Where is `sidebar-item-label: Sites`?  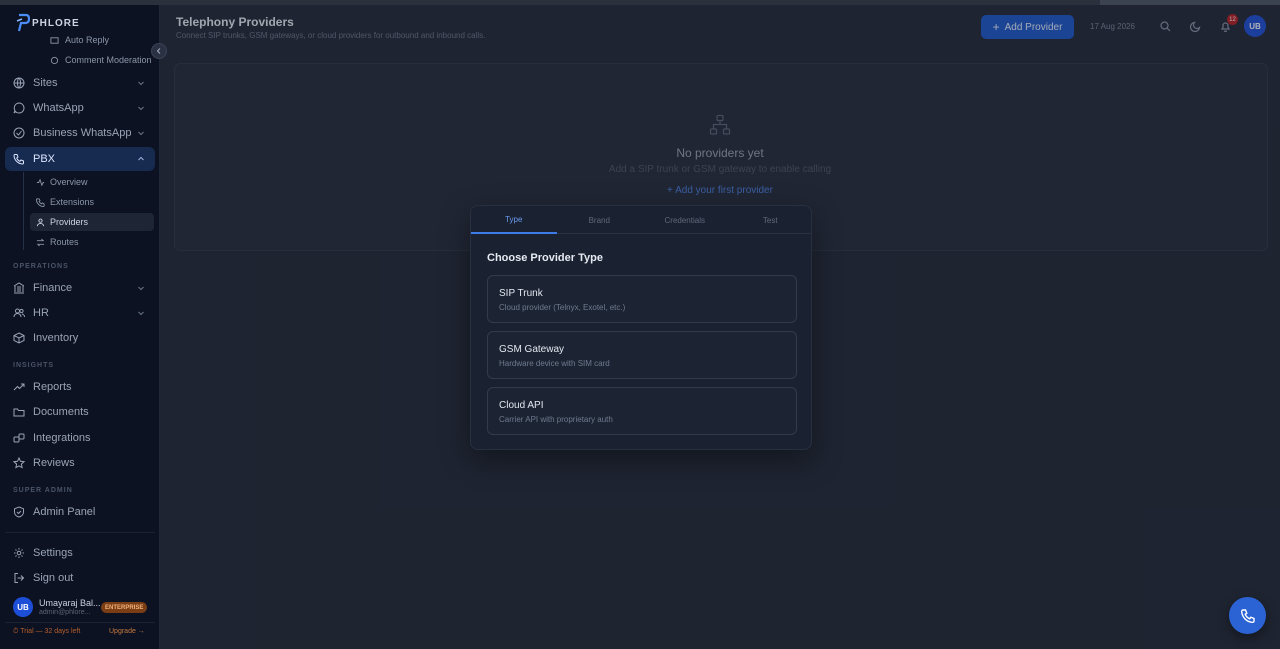
sidebar-item-label: Sites is located at coordinates (45, 83).